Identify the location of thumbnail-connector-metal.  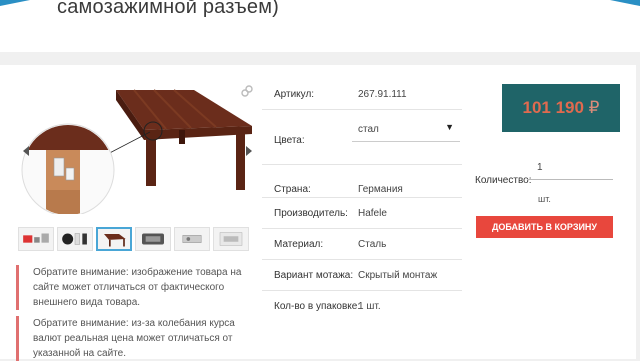
(192, 239).